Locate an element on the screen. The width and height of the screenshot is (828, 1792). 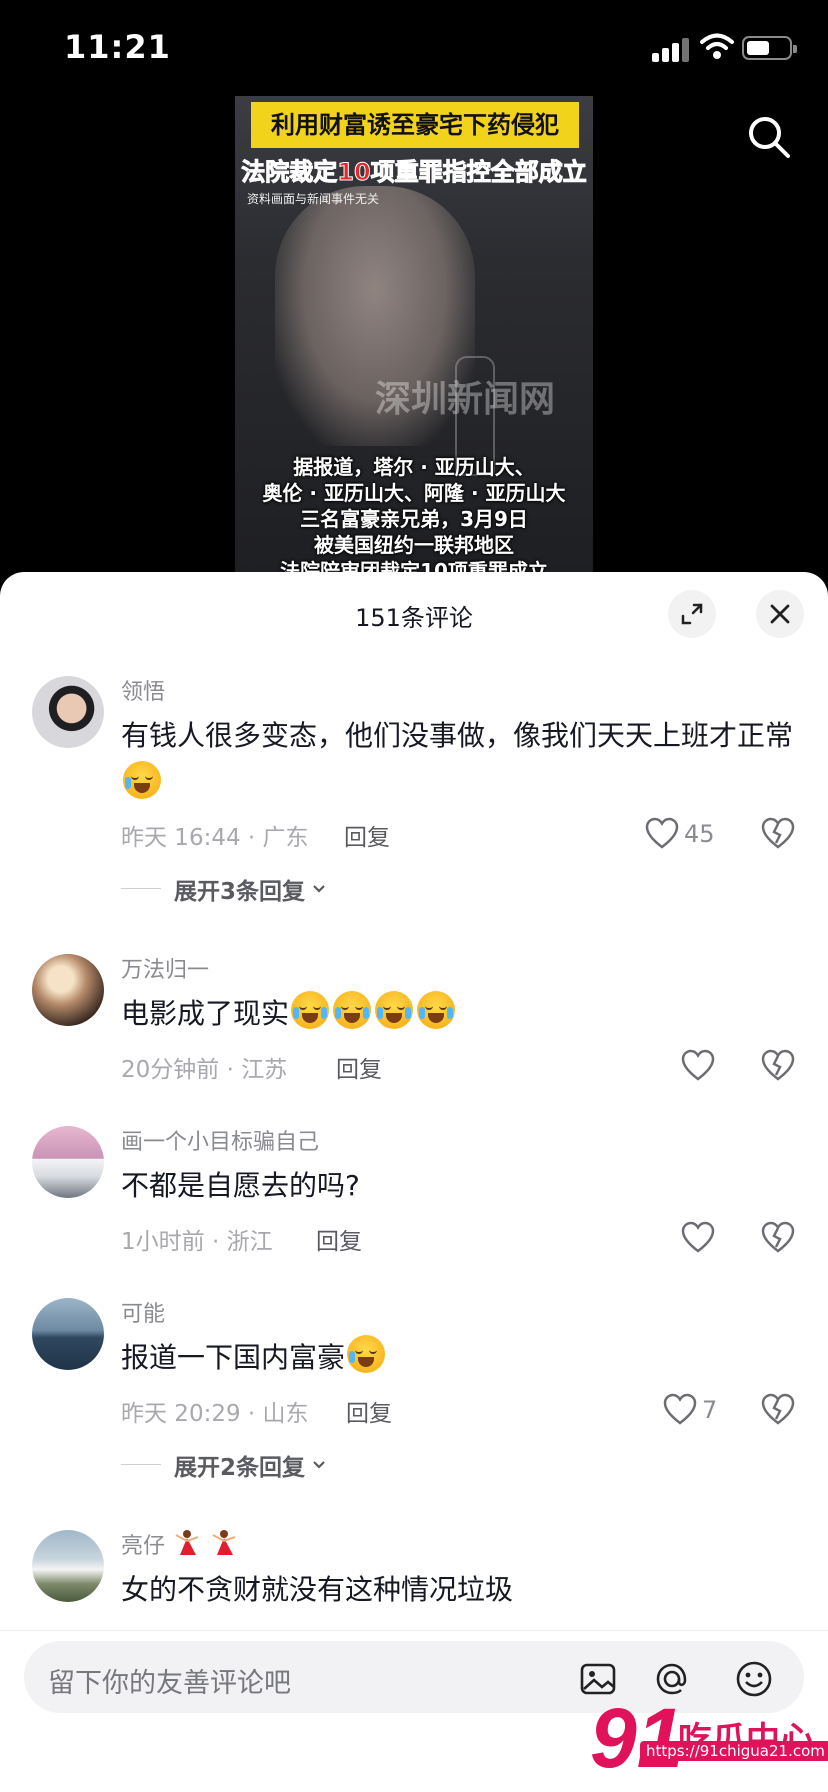
expand-replies-label: 展开3条回复 is located at coordinates (240, 892).